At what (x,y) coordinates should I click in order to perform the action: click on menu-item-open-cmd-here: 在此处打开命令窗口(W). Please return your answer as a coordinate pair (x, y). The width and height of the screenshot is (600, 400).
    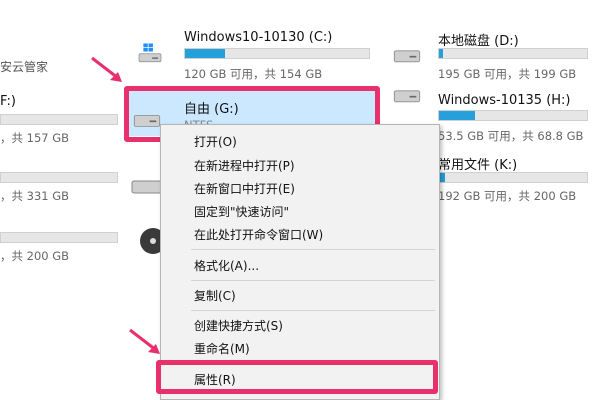
    Looking at the image, I should click on (258, 234).